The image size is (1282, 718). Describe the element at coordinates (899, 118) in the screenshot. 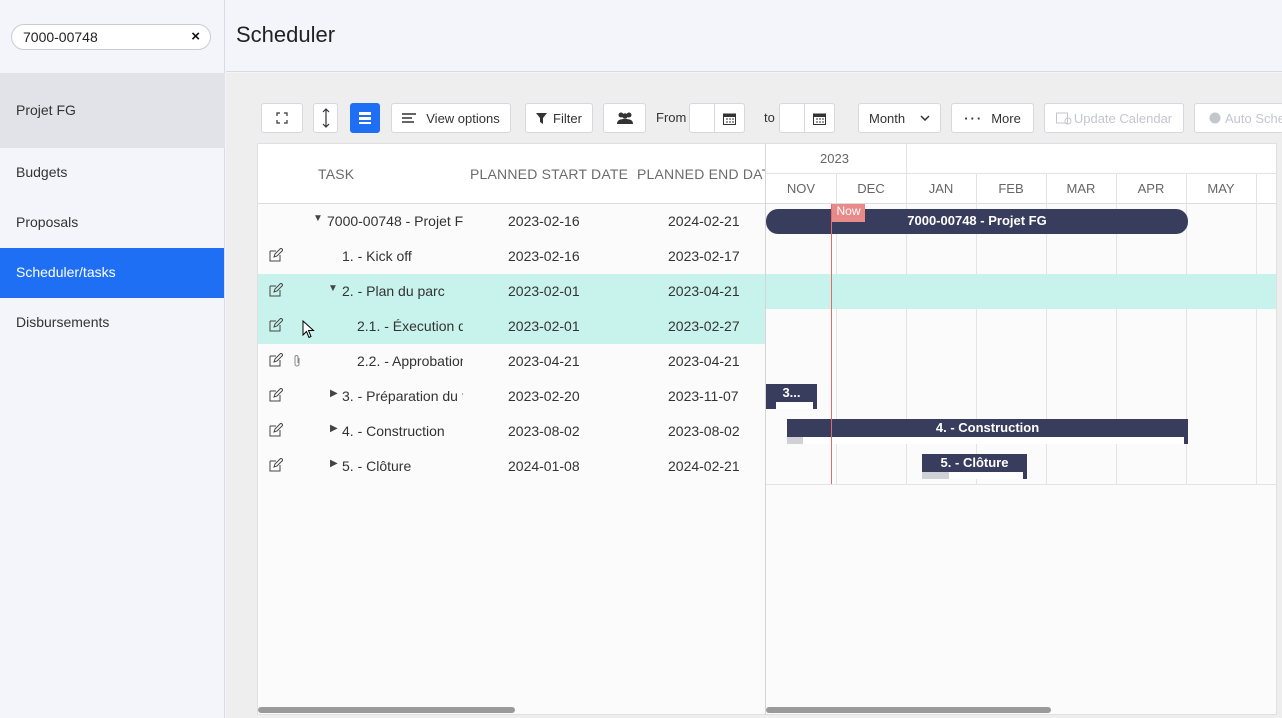

I see `zoom-select: Month` at that location.